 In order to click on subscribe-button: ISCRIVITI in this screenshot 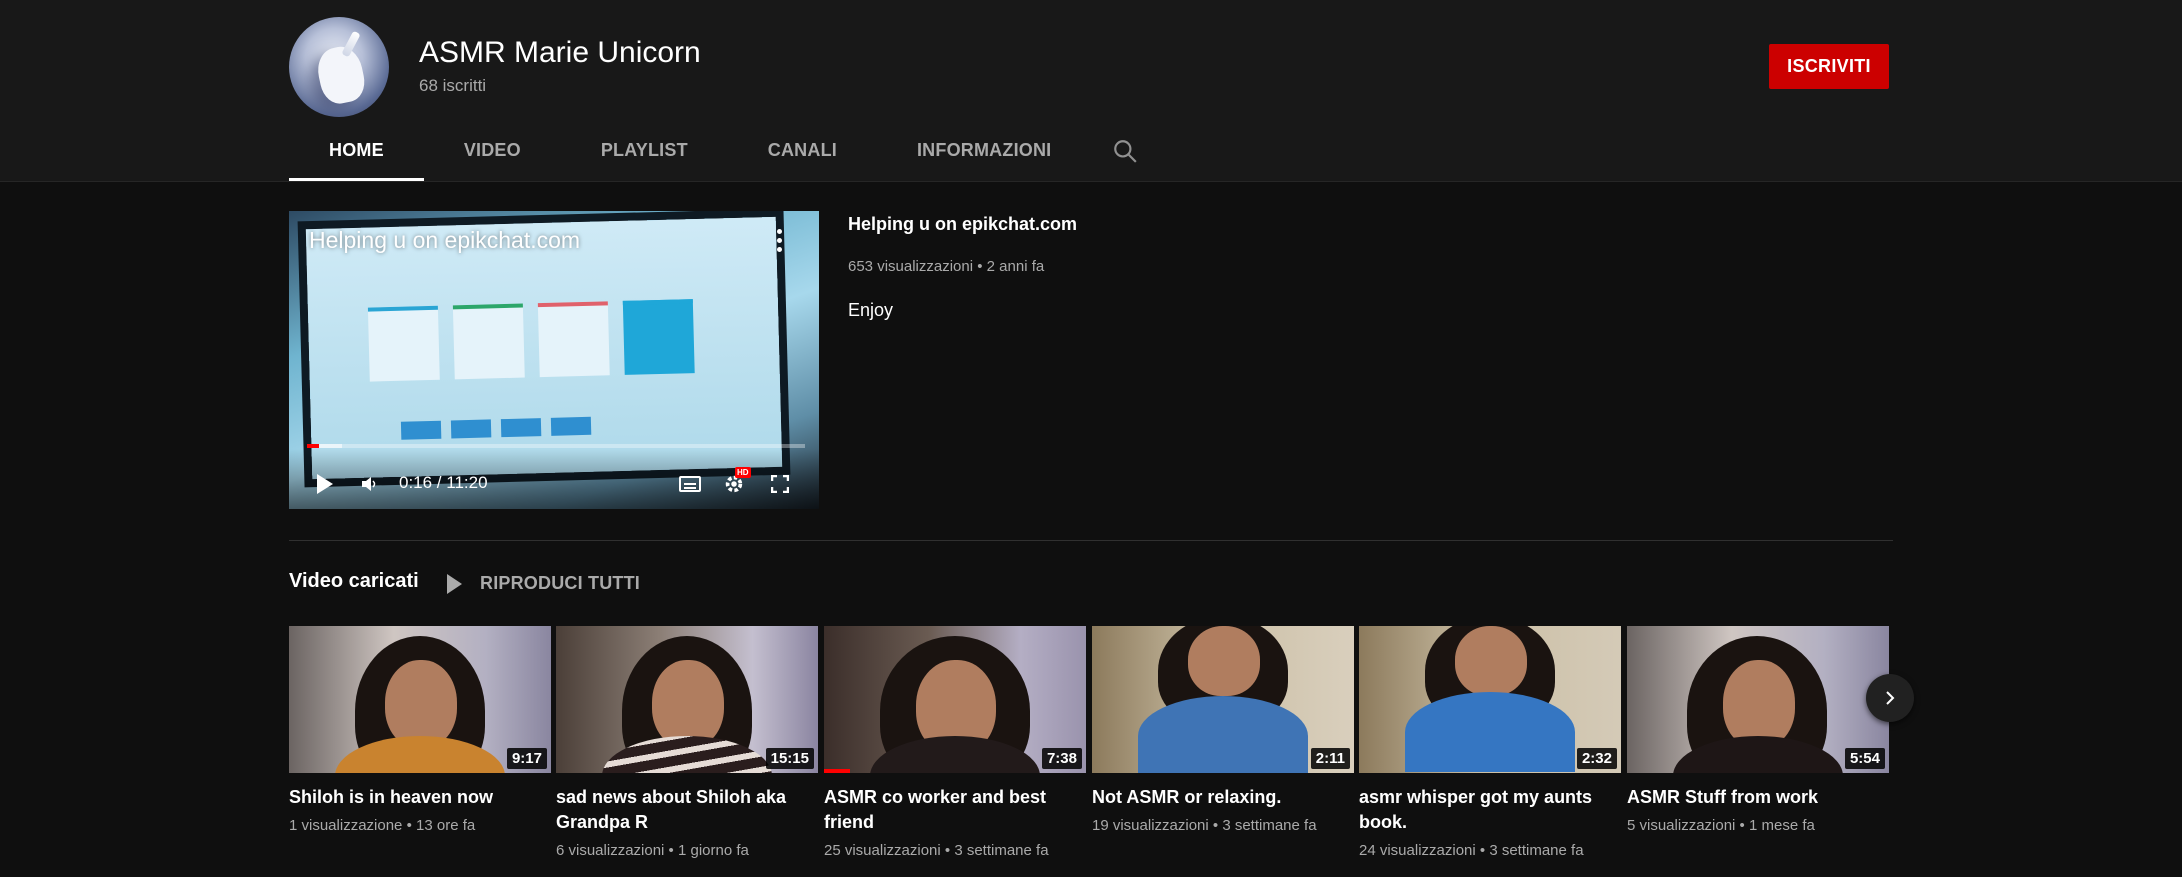, I will do `click(1829, 66)`.